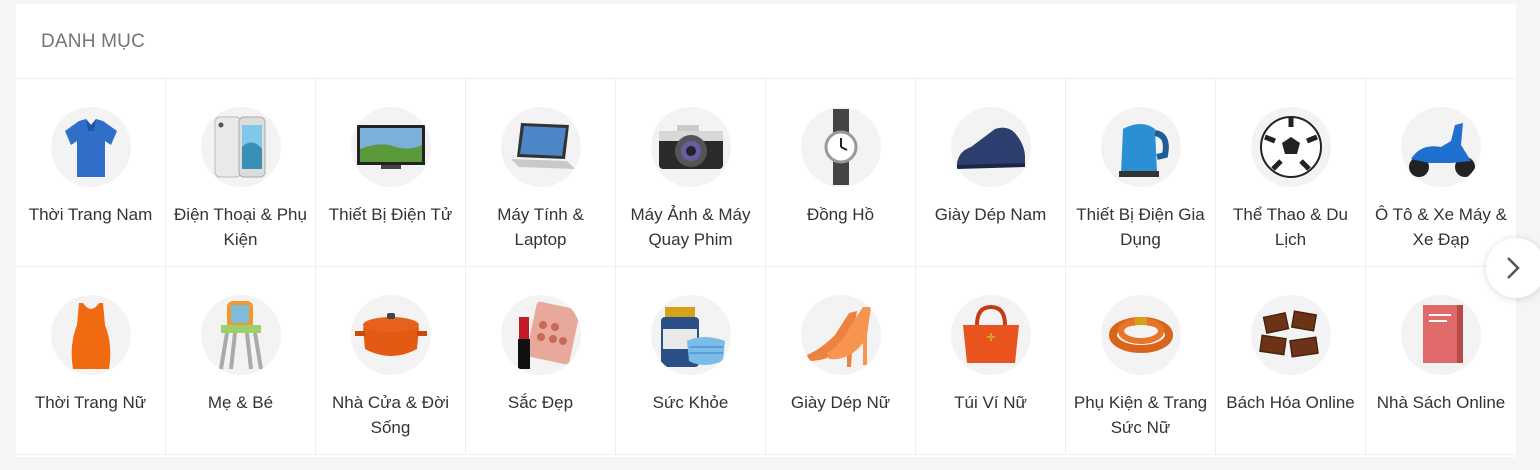 The width and height of the screenshot is (1540, 470). Describe the element at coordinates (1141, 335) in the screenshot. I see `bracelet-icon` at that location.